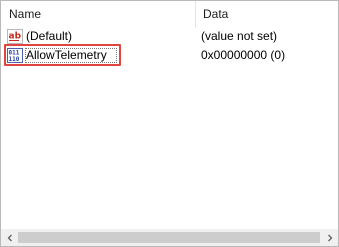 The width and height of the screenshot is (339, 247). What do you see at coordinates (62, 55) in the screenshot?
I see `annotation-highlight-box` at bounding box center [62, 55].